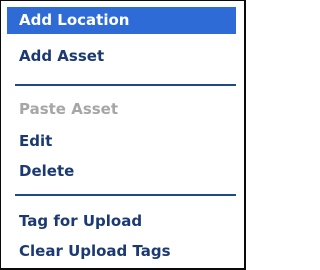 This screenshot has width=320, height=270. What do you see at coordinates (121, 20) in the screenshot?
I see `menu-item-add-location: Add Location` at bounding box center [121, 20].